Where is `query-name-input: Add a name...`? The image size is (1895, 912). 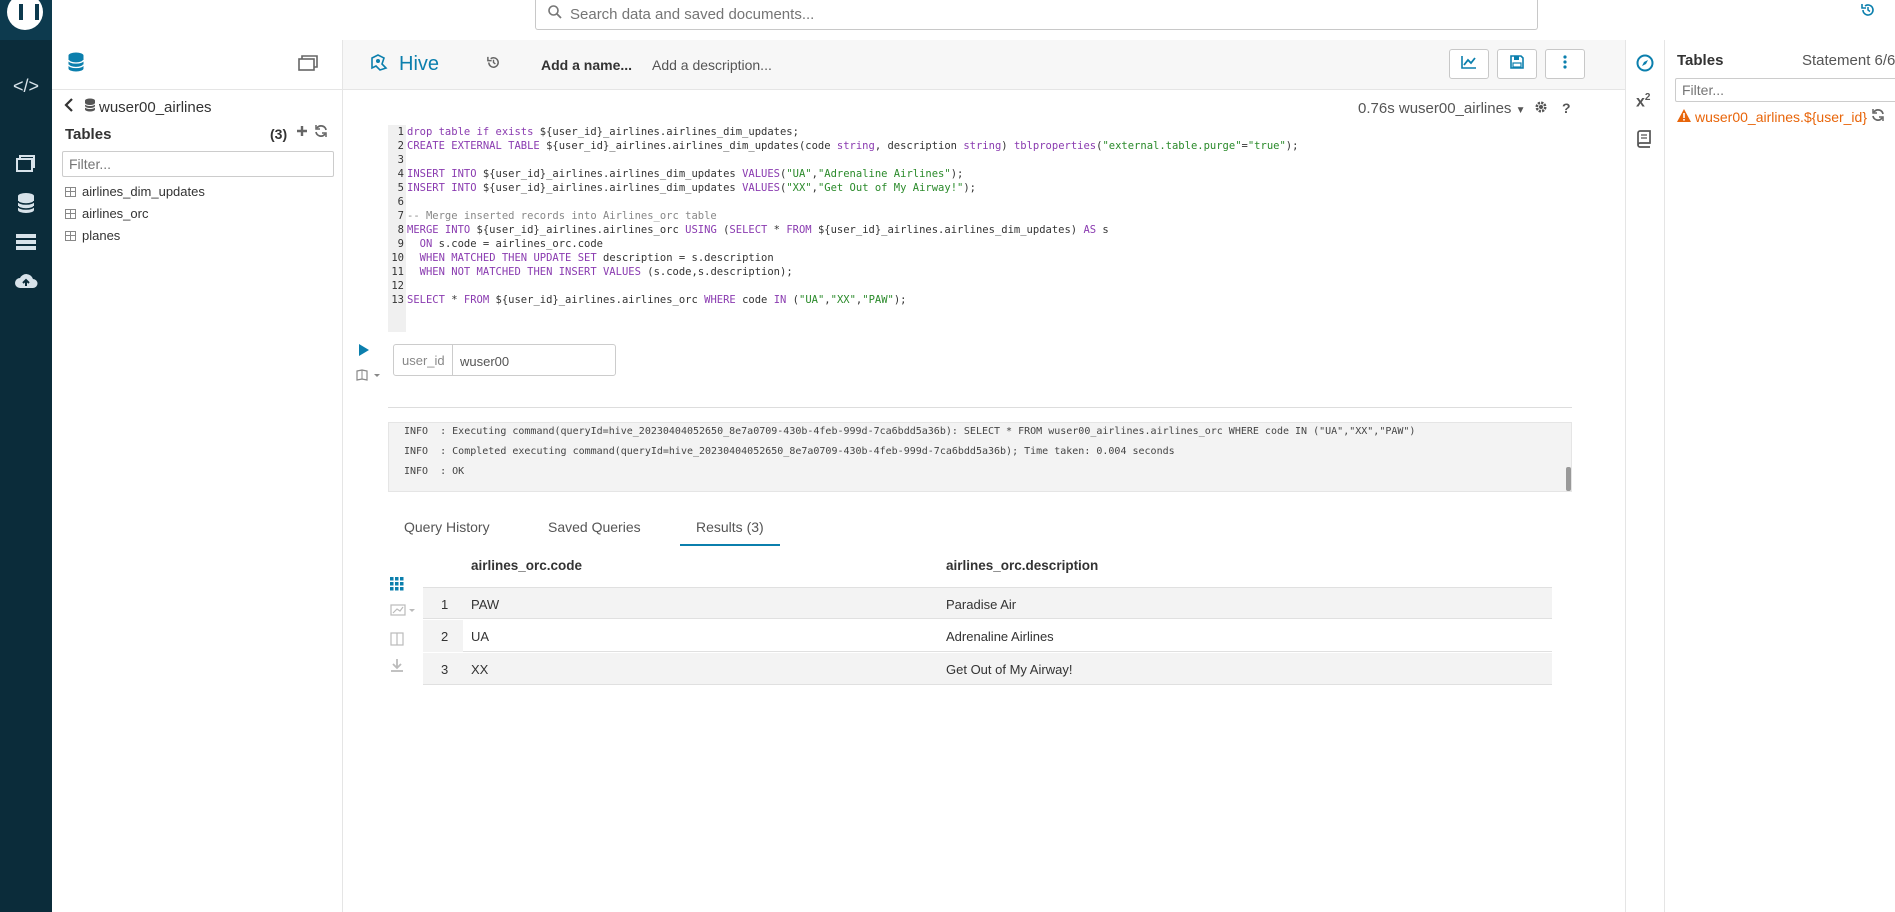
query-name-input: Add a name... is located at coordinates (586, 65).